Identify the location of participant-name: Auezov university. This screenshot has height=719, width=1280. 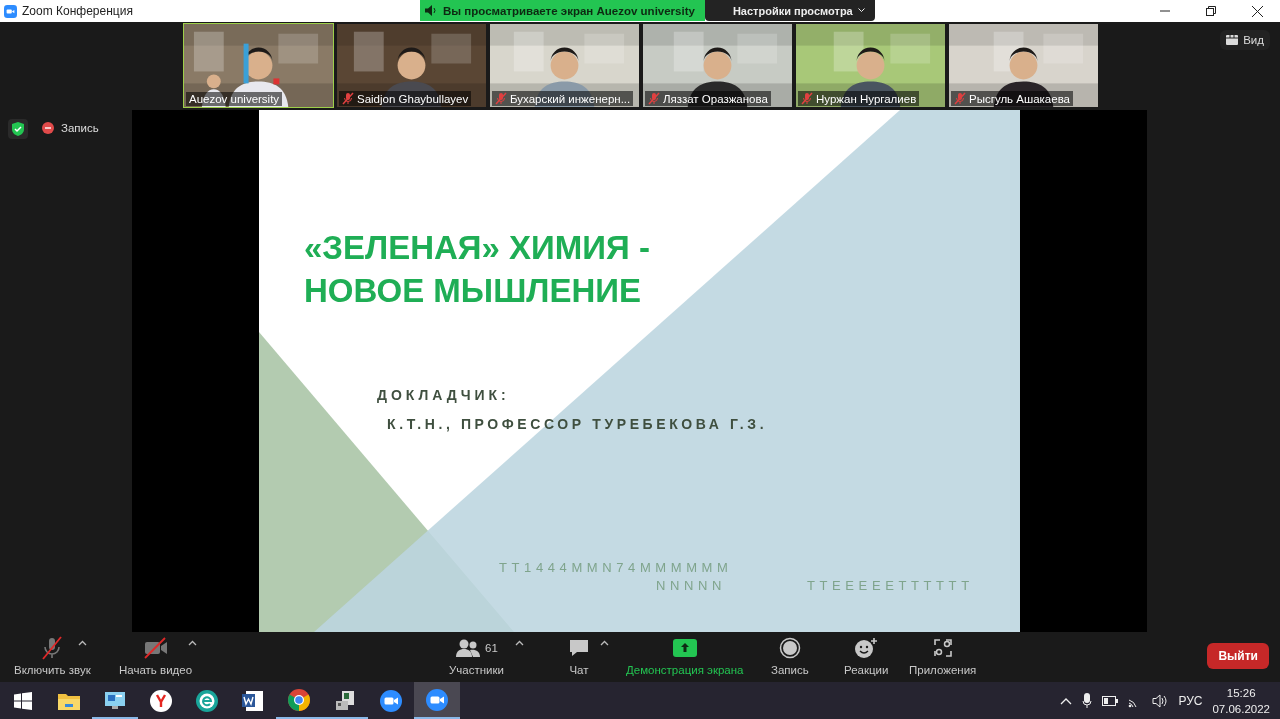
(234, 99).